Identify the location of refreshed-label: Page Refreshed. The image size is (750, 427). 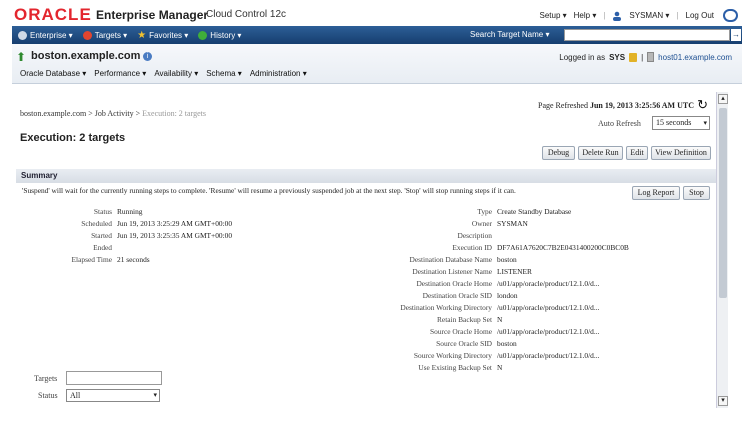
(563, 105).